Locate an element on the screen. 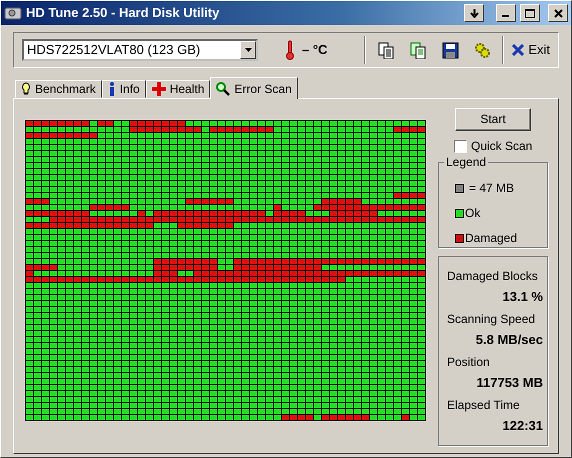  info-icon is located at coordinates (112, 89).